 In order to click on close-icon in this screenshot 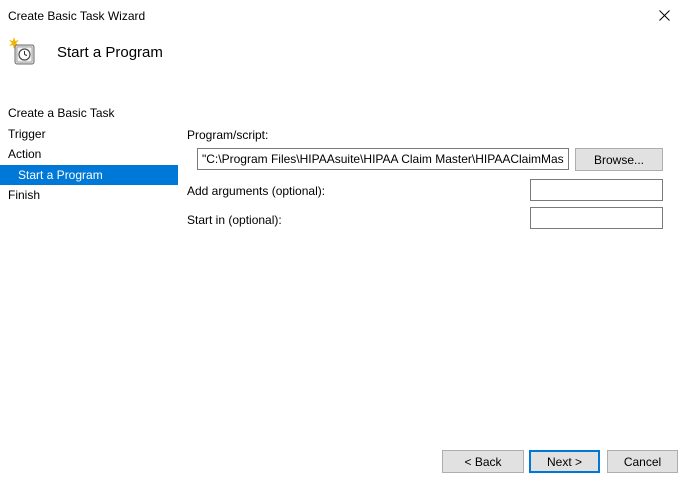, I will do `click(664, 15)`.